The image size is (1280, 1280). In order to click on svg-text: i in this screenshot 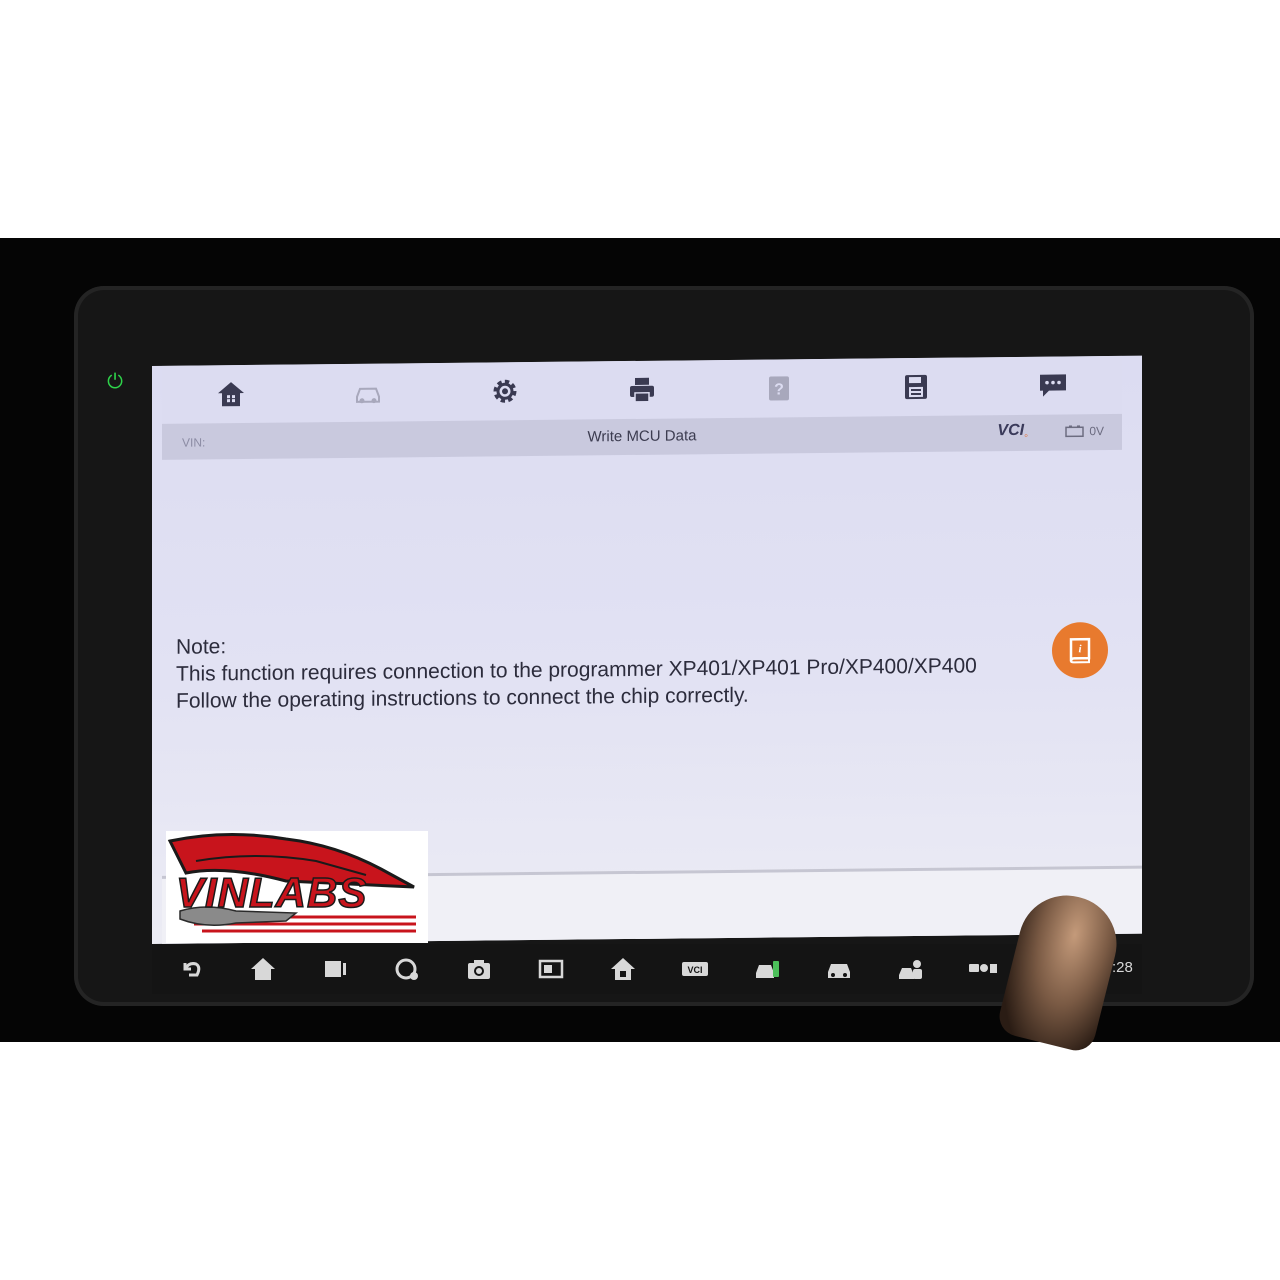, I will do `click(1080, 649)`.